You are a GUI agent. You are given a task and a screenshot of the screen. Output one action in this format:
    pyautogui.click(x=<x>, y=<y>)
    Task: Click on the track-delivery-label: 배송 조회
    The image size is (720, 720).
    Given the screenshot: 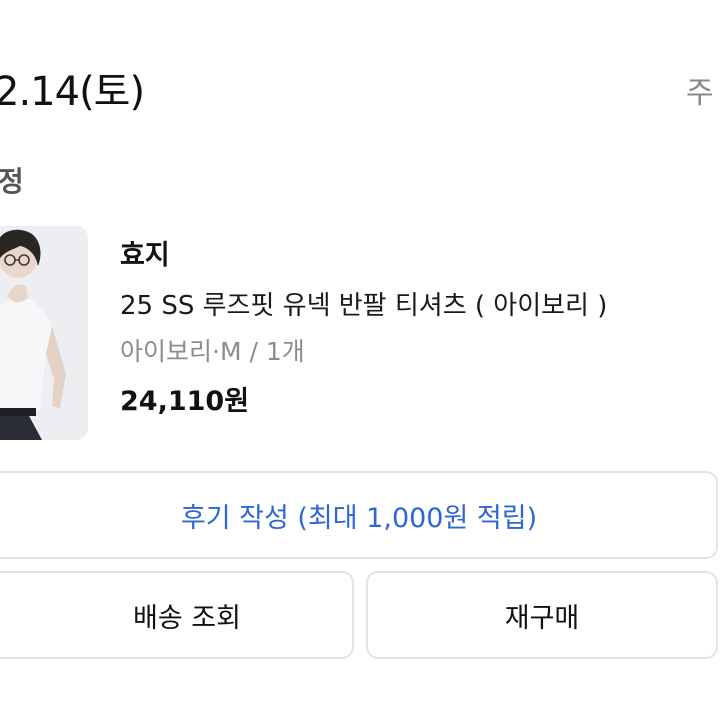 What is the action you would take?
    pyautogui.click(x=187, y=618)
    